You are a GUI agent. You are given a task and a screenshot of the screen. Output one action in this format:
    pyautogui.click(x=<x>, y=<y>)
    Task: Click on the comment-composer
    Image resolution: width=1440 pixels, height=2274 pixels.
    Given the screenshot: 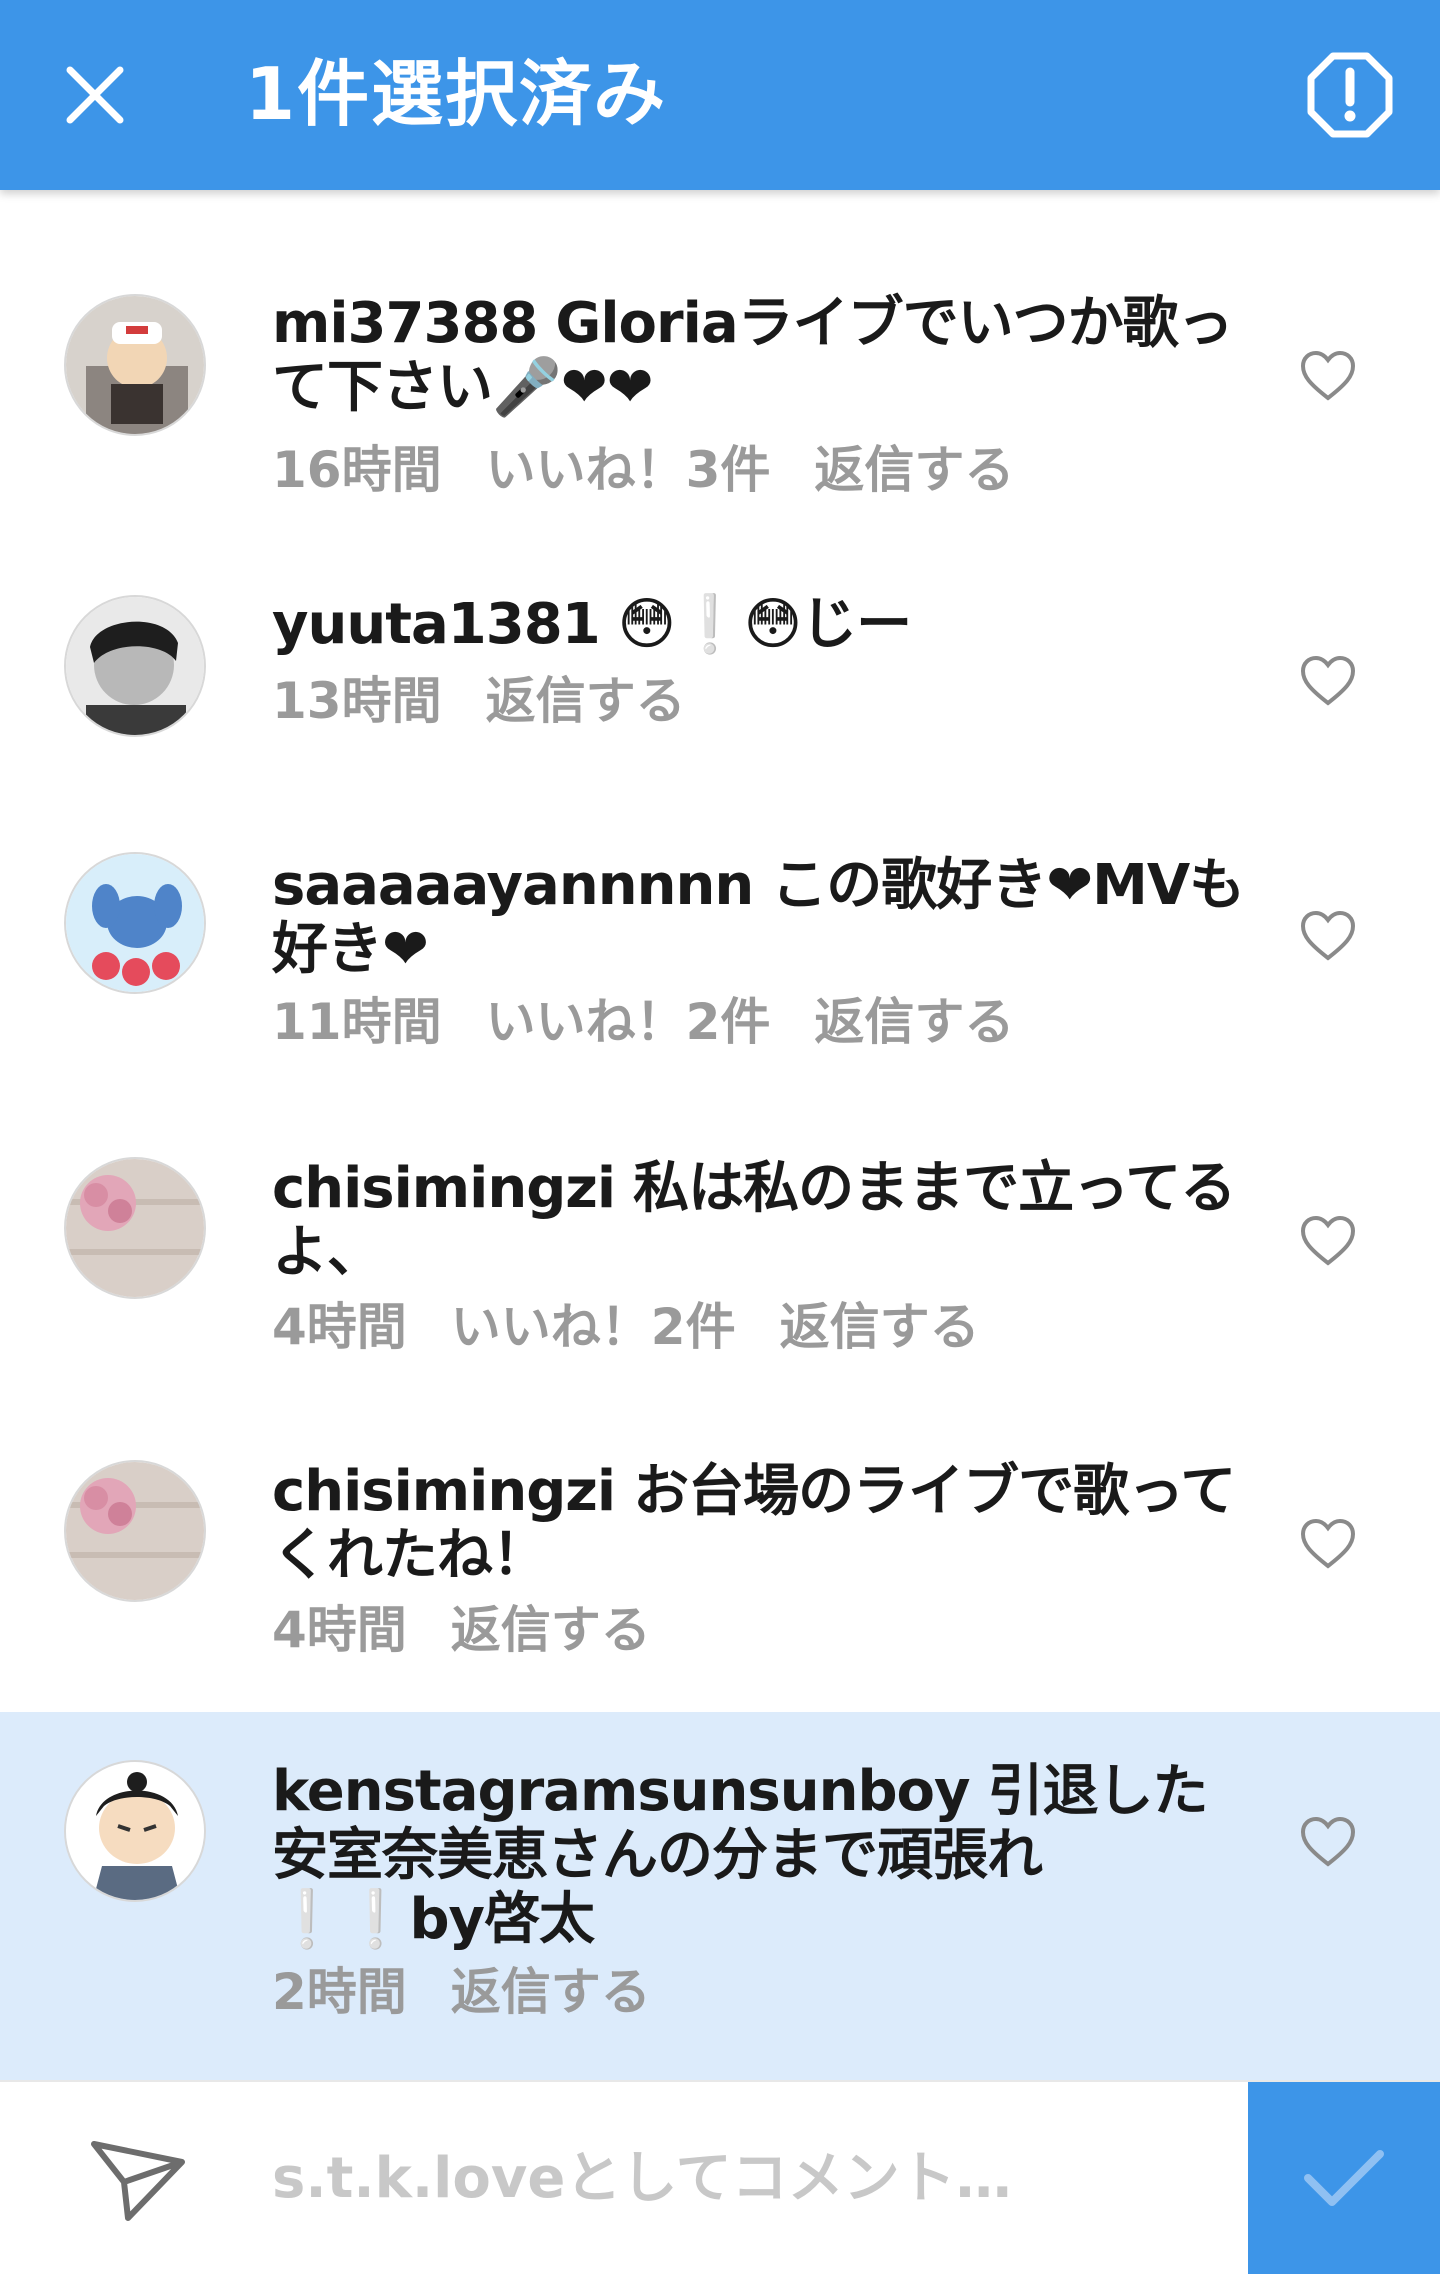 What is the action you would take?
    pyautogui.click(x=720, y=2177)
    